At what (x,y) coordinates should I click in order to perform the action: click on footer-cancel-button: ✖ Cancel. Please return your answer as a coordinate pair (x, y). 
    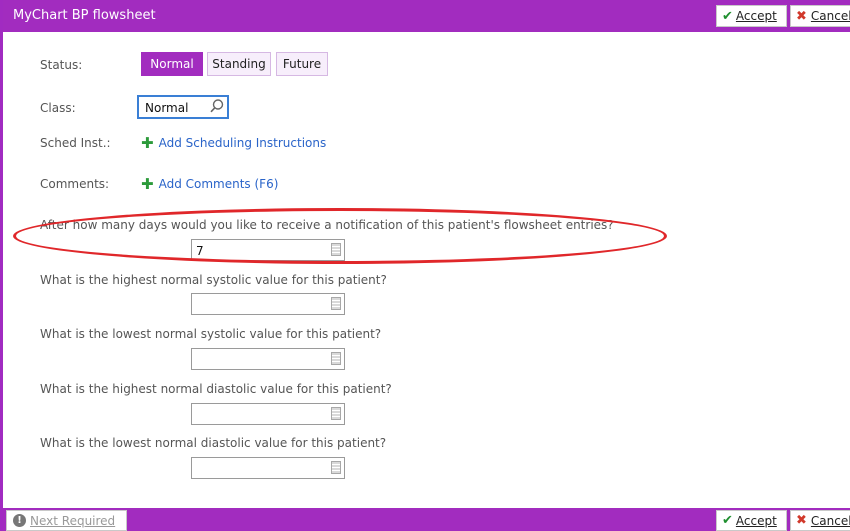
    Looking at the image, I should click on (820, 520).